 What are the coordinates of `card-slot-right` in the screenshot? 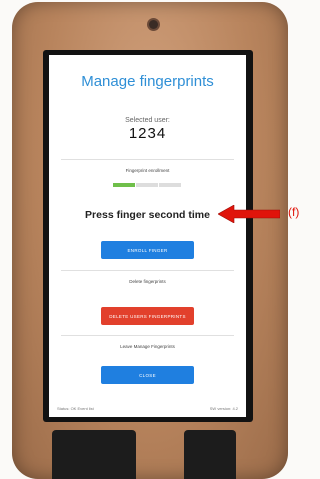 It's located at (210, 454).